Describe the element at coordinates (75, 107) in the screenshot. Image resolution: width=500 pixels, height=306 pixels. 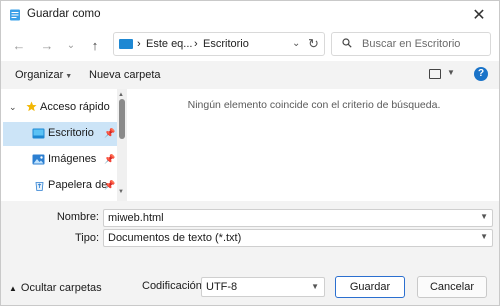
I see `tree-item-label: Acceso rápido` at that location.